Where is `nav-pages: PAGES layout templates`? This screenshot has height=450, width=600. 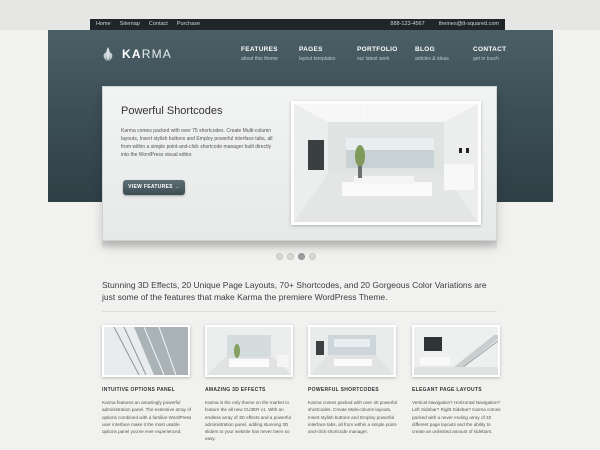
nav-pages: PAGES layout templates is located at coordinates (322, 54).